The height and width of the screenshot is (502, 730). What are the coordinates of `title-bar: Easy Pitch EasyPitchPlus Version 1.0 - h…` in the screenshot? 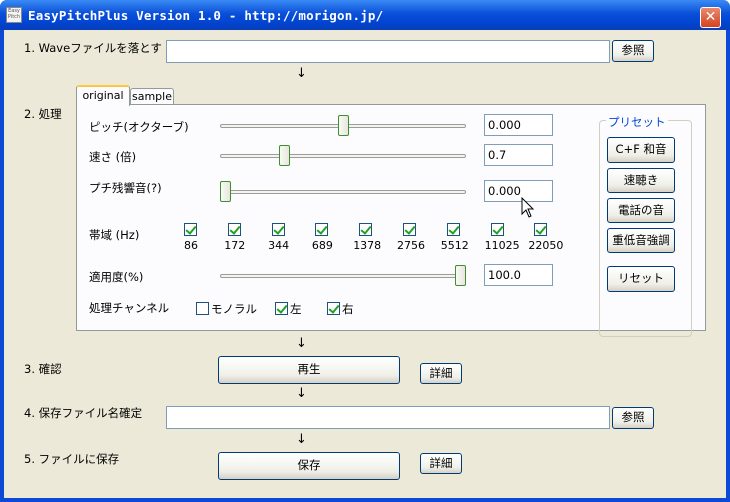 It's located at (365, 15).